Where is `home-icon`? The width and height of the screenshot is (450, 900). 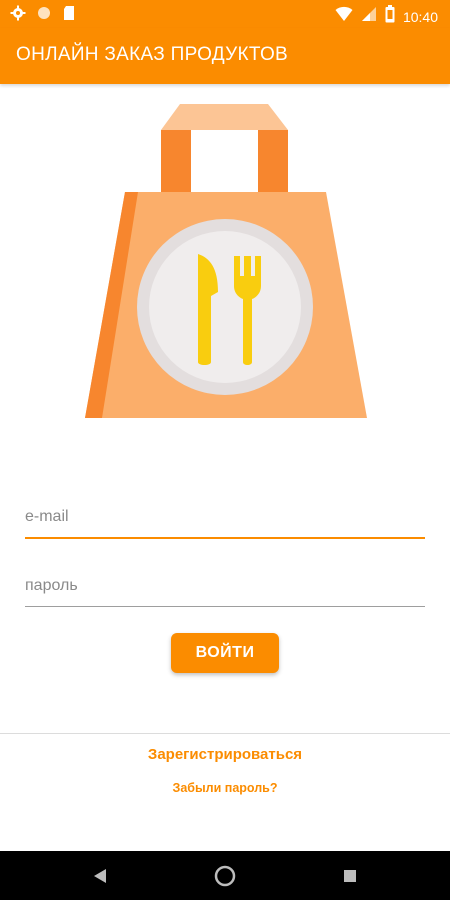 home-icon is located at coordinates (225, 876).